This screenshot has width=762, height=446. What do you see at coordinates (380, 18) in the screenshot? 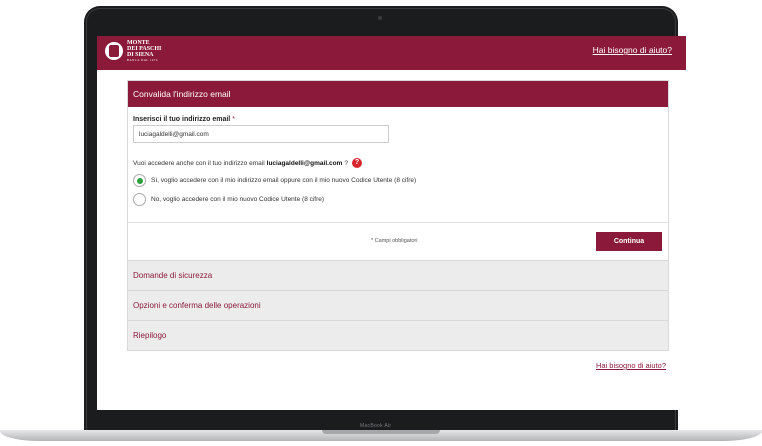
I see `camera-dot` at bounding box center [380, 18].